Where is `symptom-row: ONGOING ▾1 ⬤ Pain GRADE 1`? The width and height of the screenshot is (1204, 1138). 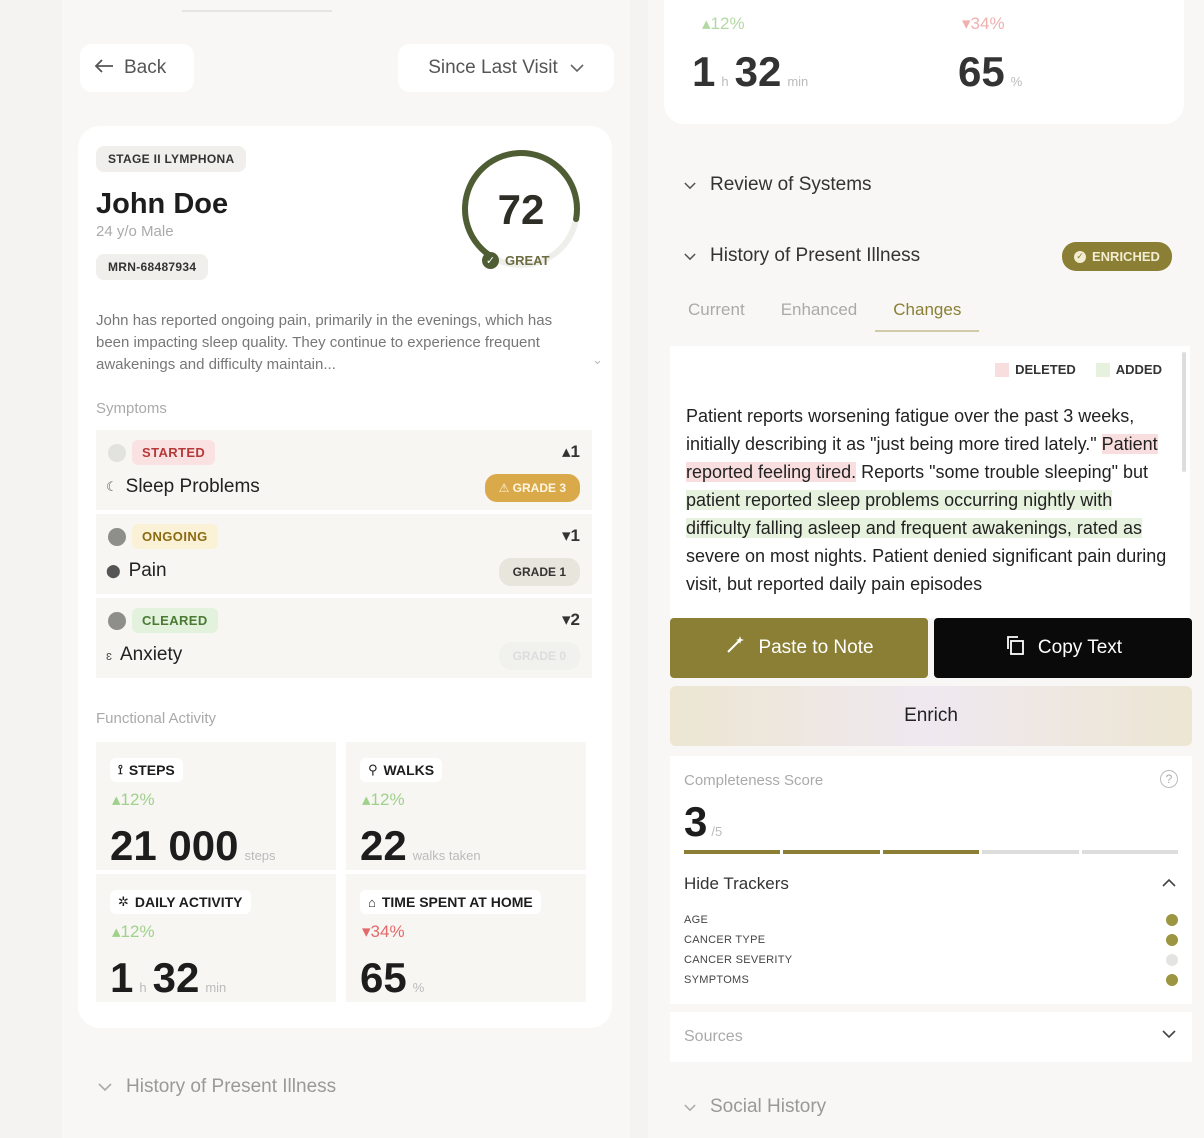
symptom-row: ONGOING ▾1 ⬤ Pain GRADE 1 is located at coordinates (344, 554).